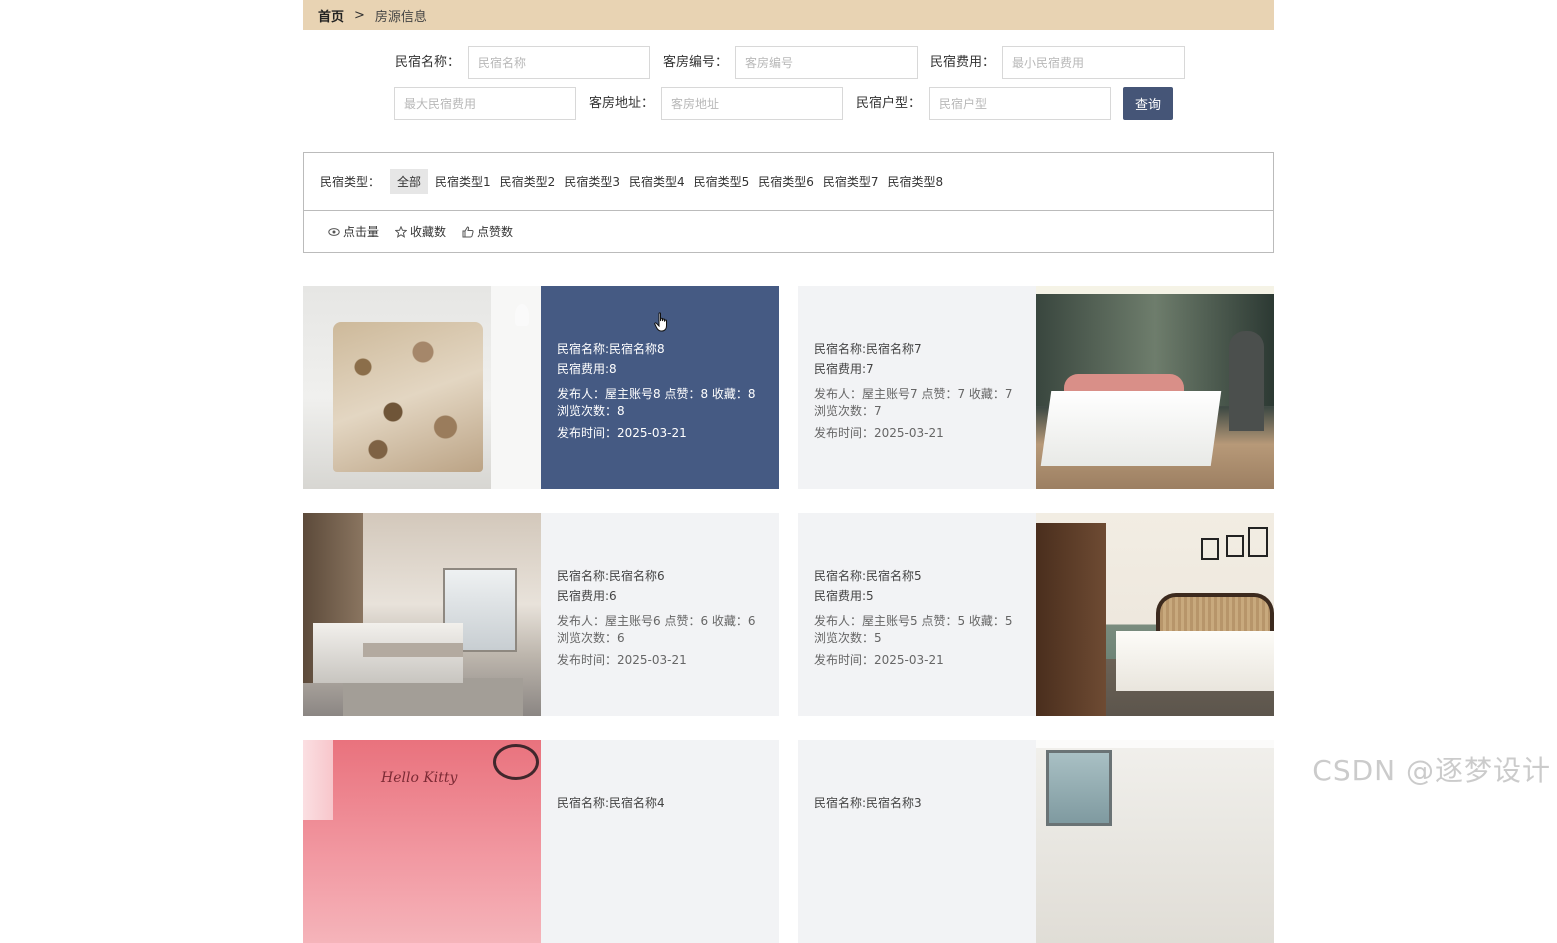 Image resolution: width=1557 pixels, height=943 pixels. Describe the element at coordinates (1020, 103) in the screenshot. I see `layout-input` at that location.